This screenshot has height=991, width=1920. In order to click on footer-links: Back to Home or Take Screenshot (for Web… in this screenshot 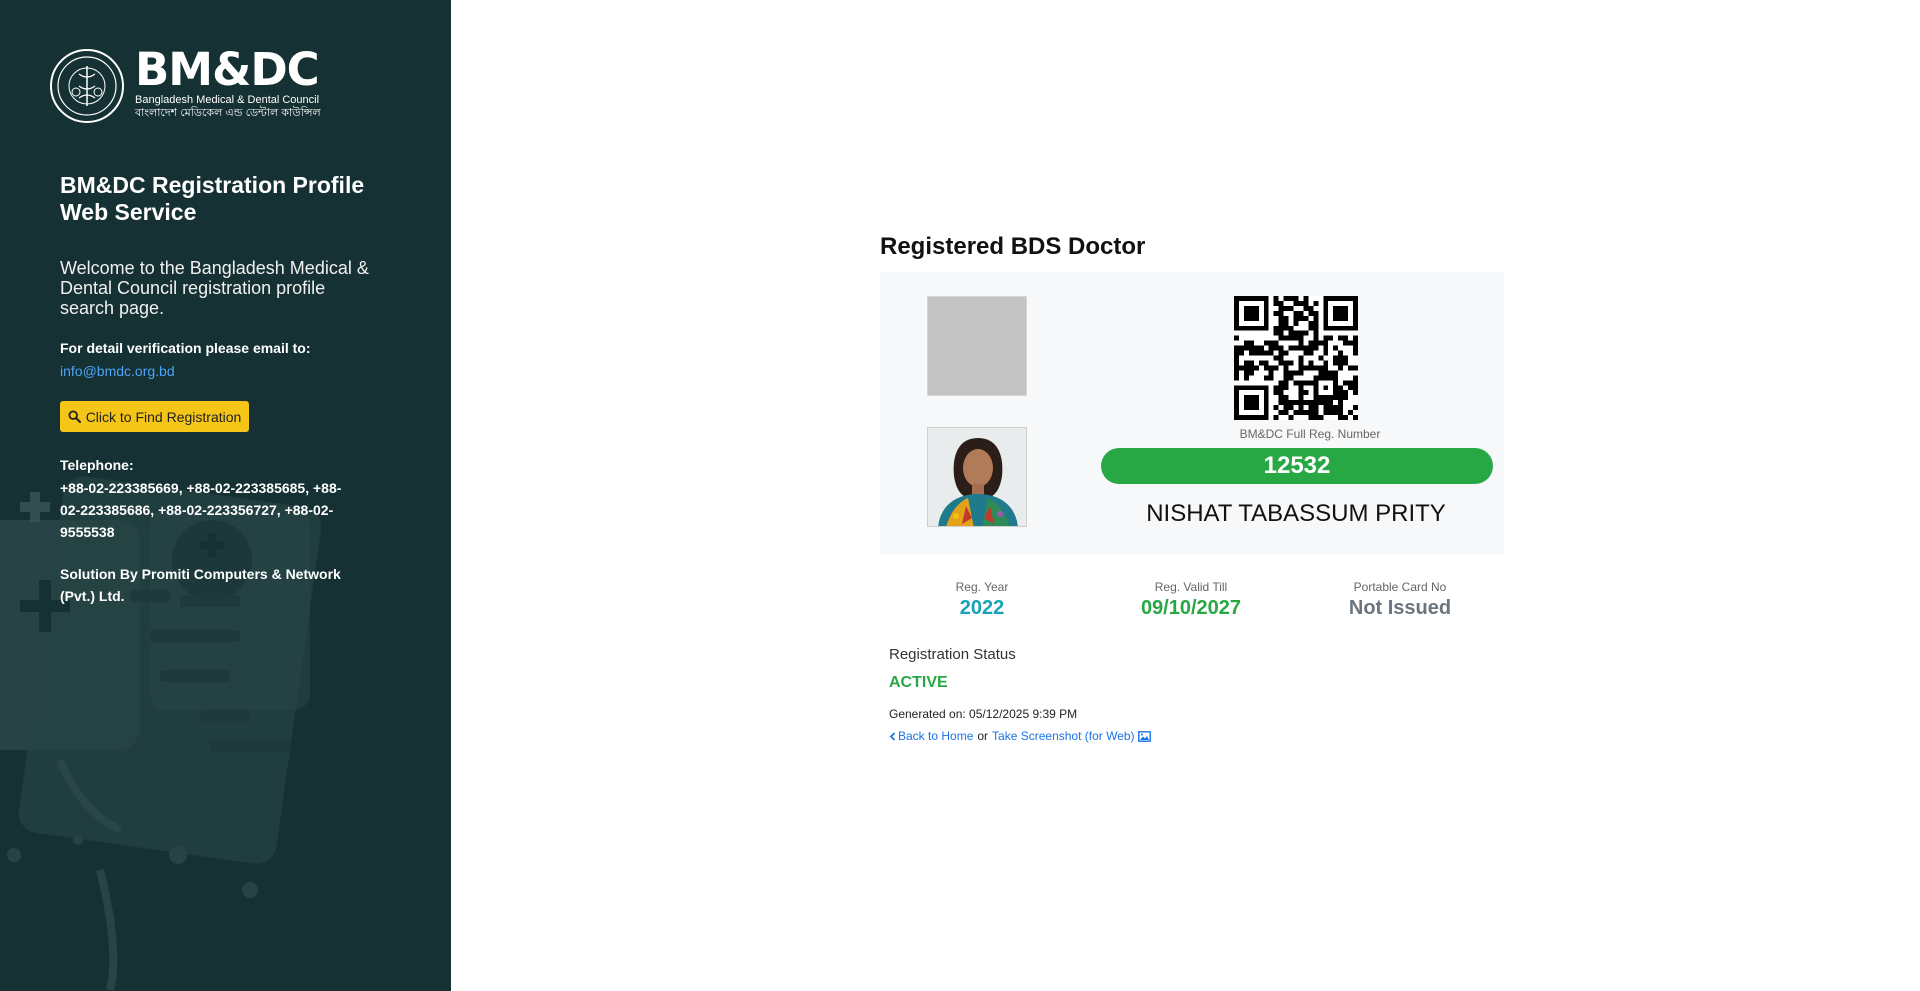, I will do `click(1020, 736)`.